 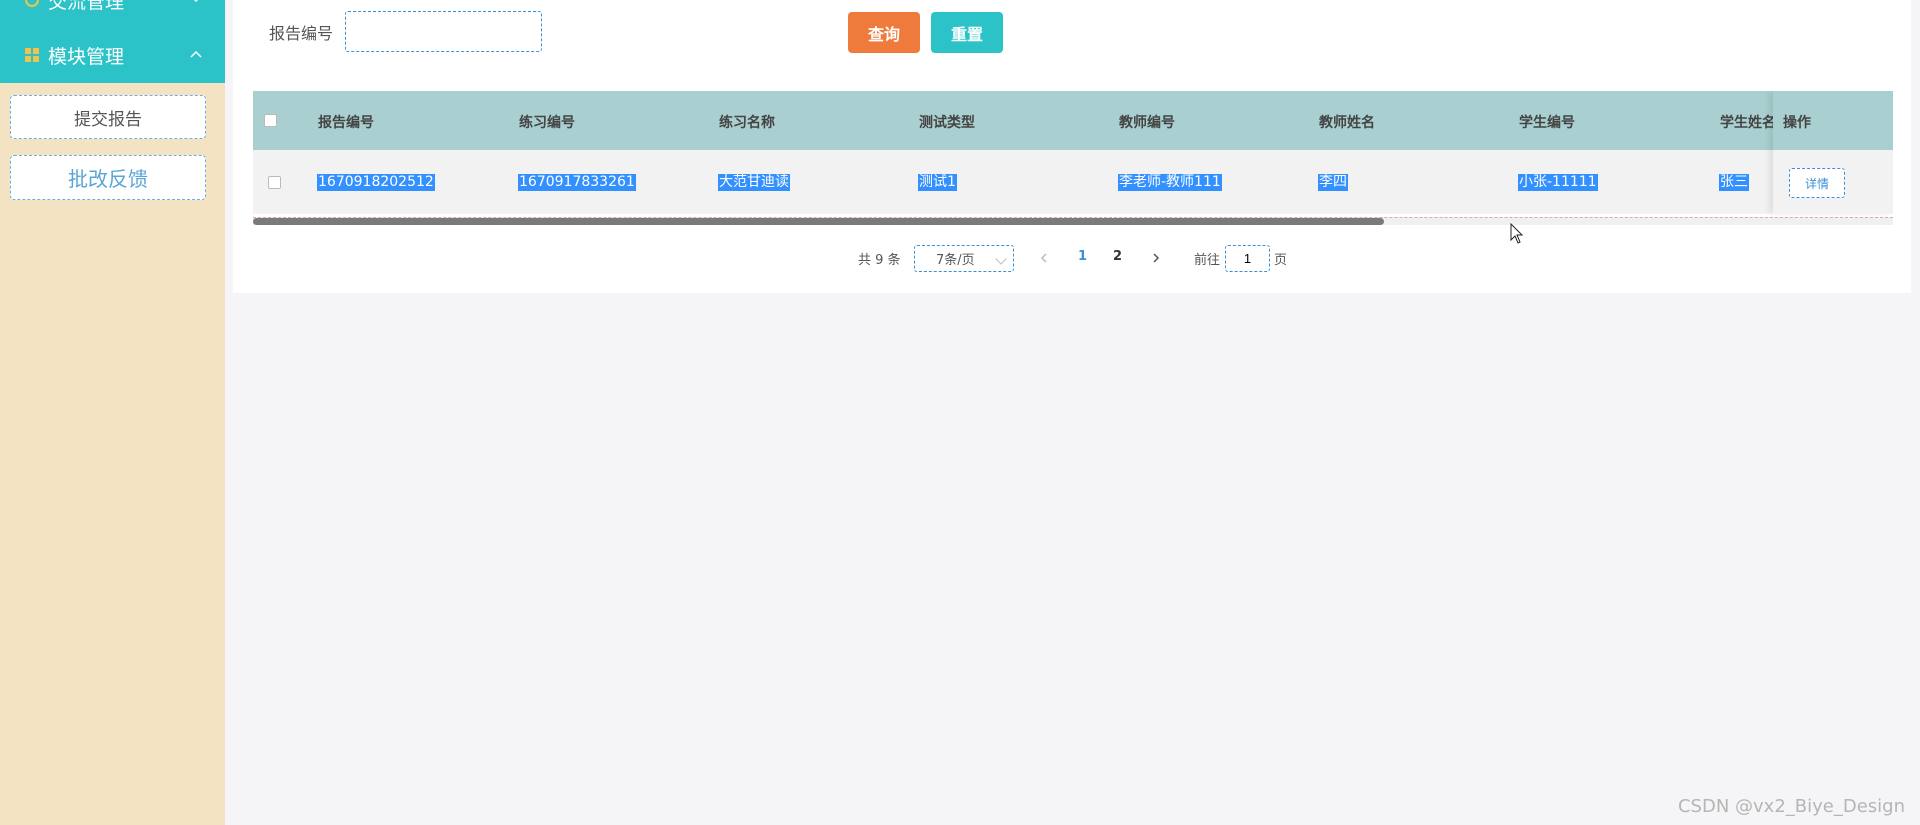 What do you see at coordinates (1347, 123) in the screenshot?
I see `column-header: 教师姓名` at bounding box center [1347, 123].